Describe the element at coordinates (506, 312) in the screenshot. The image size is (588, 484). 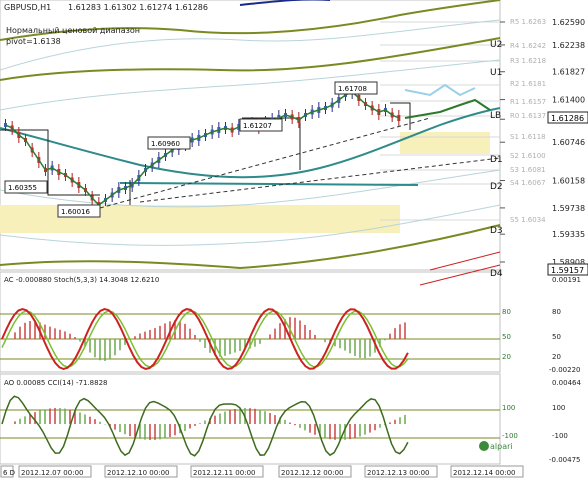
I see `svg-text: 80` at that location.